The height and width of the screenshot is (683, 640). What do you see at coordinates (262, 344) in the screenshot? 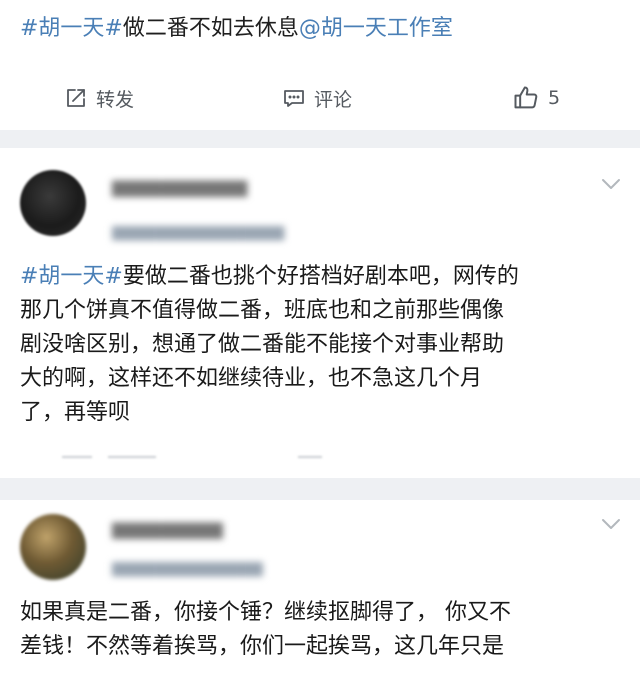
I see `comment-line: 剧没啥区别，想通了做二番能不能接个对事业帮助` at bounding box center [262, 344].